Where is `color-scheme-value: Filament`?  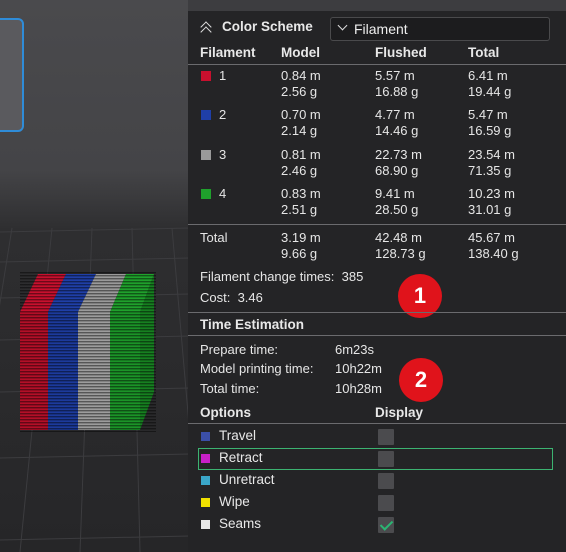 color-scheme-value: Filament is located at coordinates (381, 29).